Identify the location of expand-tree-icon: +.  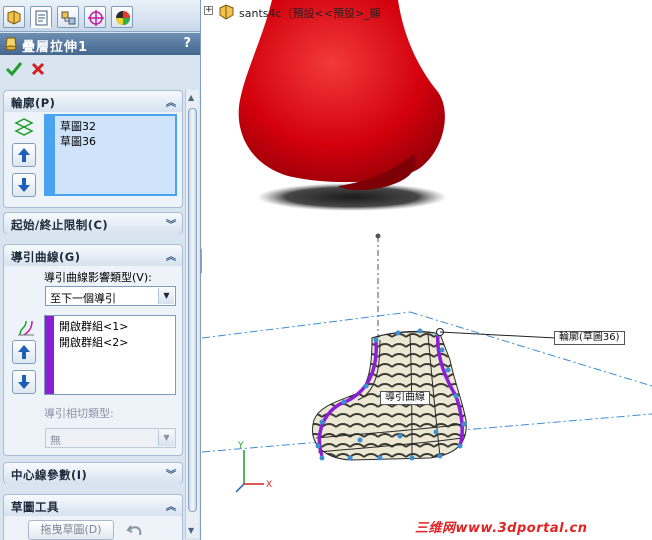
(208, 10).